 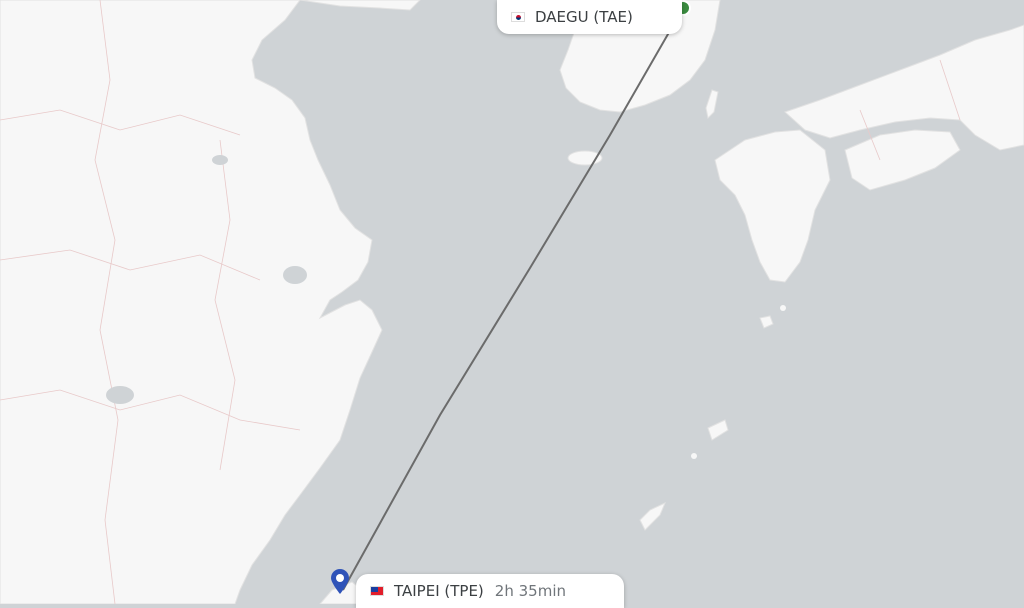 I want to click on destination-label: TAIPEI (TPE) 2h 35min, so click(x=490, y=591).